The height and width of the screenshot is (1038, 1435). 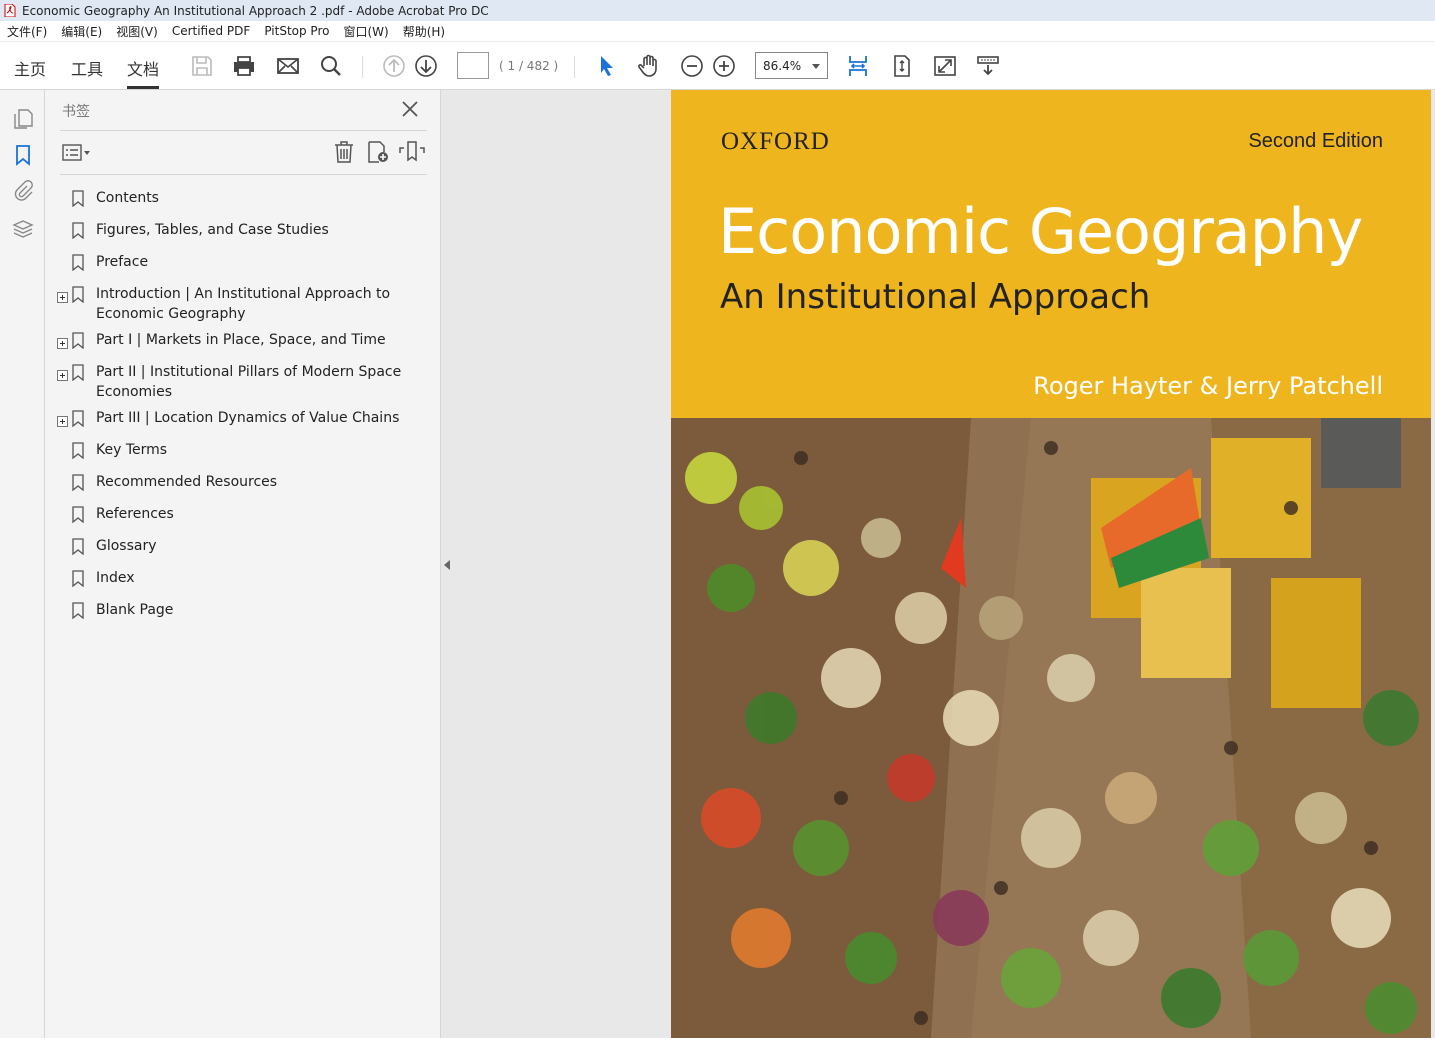 I want to click on menu-file: 文件(F), so click(x=27, y=31).